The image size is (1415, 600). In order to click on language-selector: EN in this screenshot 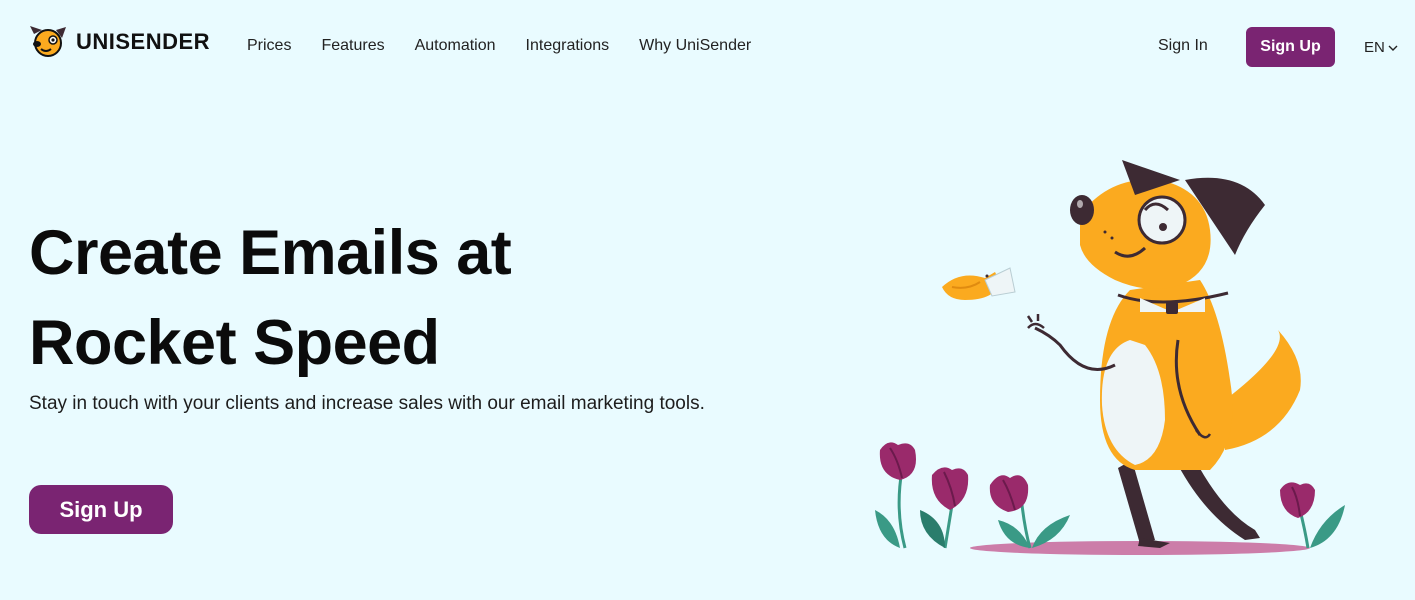, I will do `click(1381, 47)`.